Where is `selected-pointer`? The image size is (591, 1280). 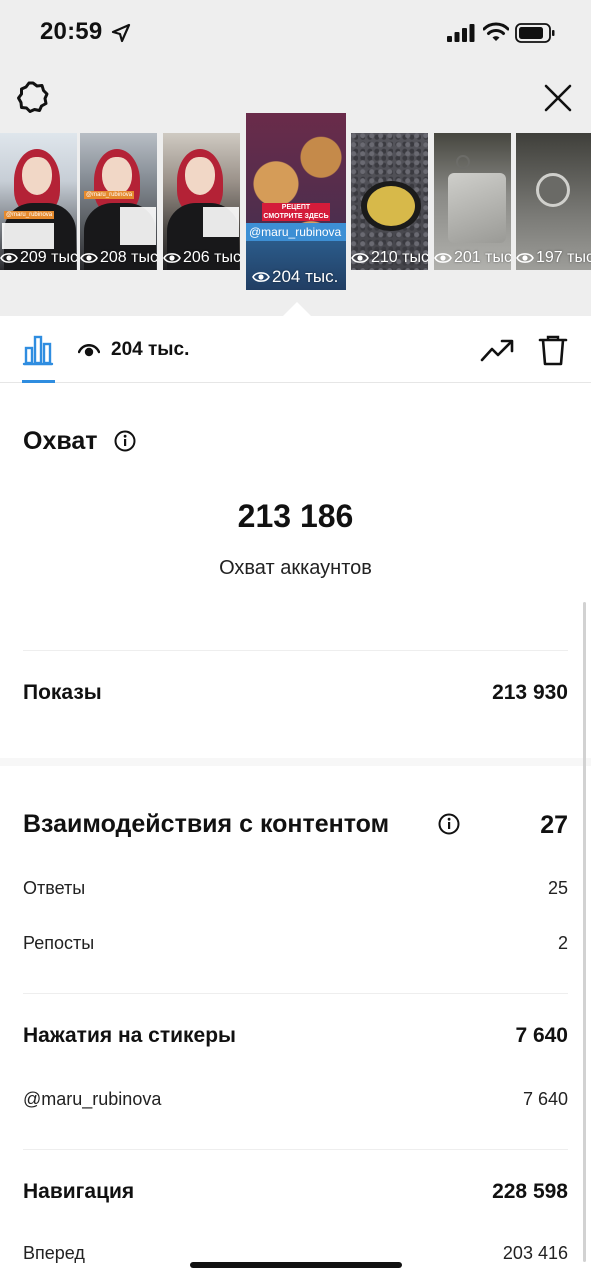 selected-pointer is located at coordinates (297, 309).